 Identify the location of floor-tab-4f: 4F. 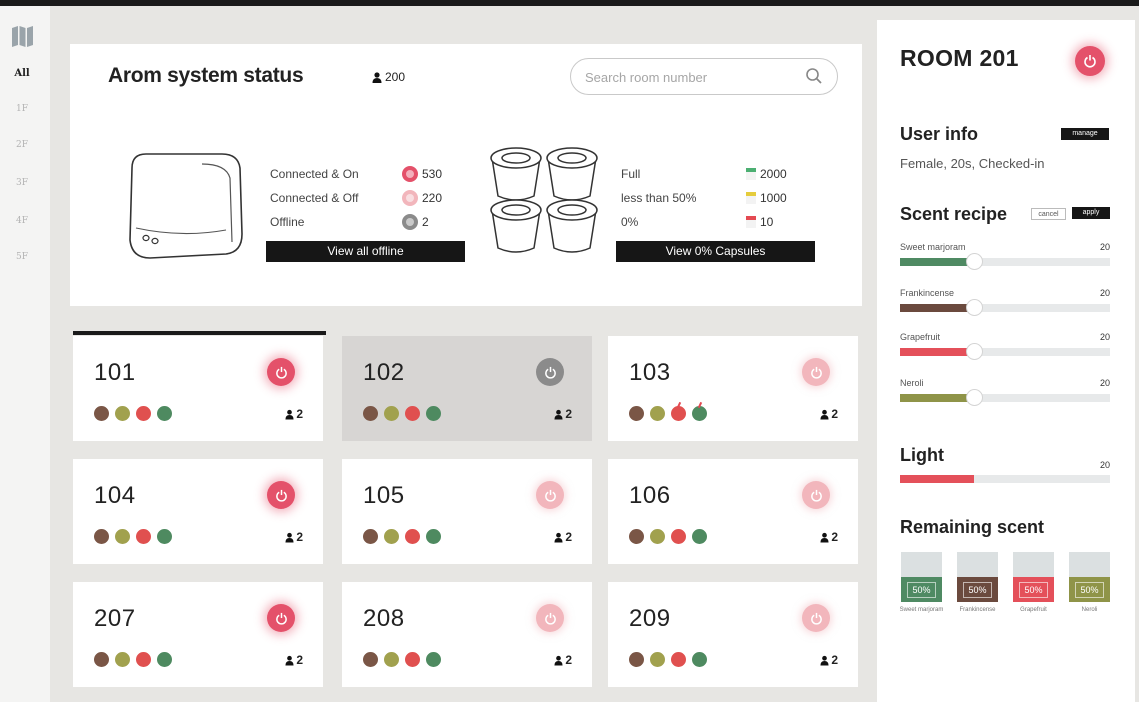
(22, 221).